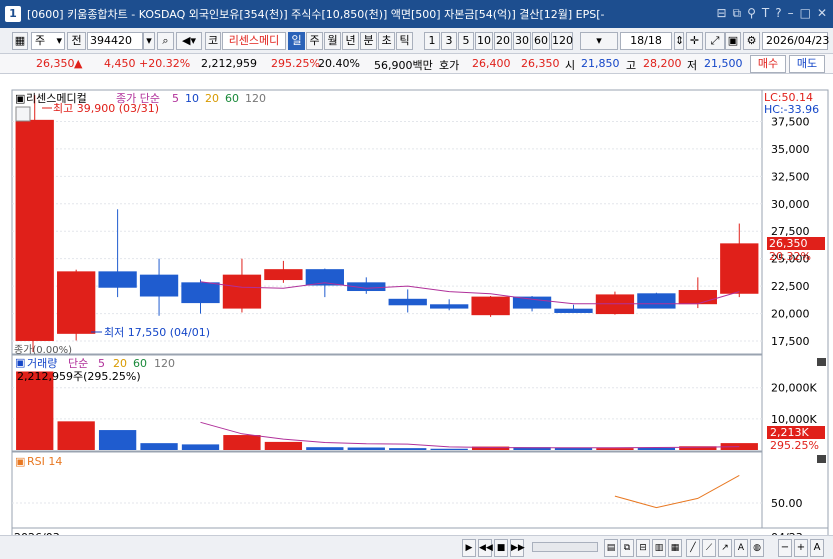 The image size is (833, 559). What do you see at coordinates (541, 41) in the screenshot?
I see `interval-button-60: 60` at bounding box center [541, 41].